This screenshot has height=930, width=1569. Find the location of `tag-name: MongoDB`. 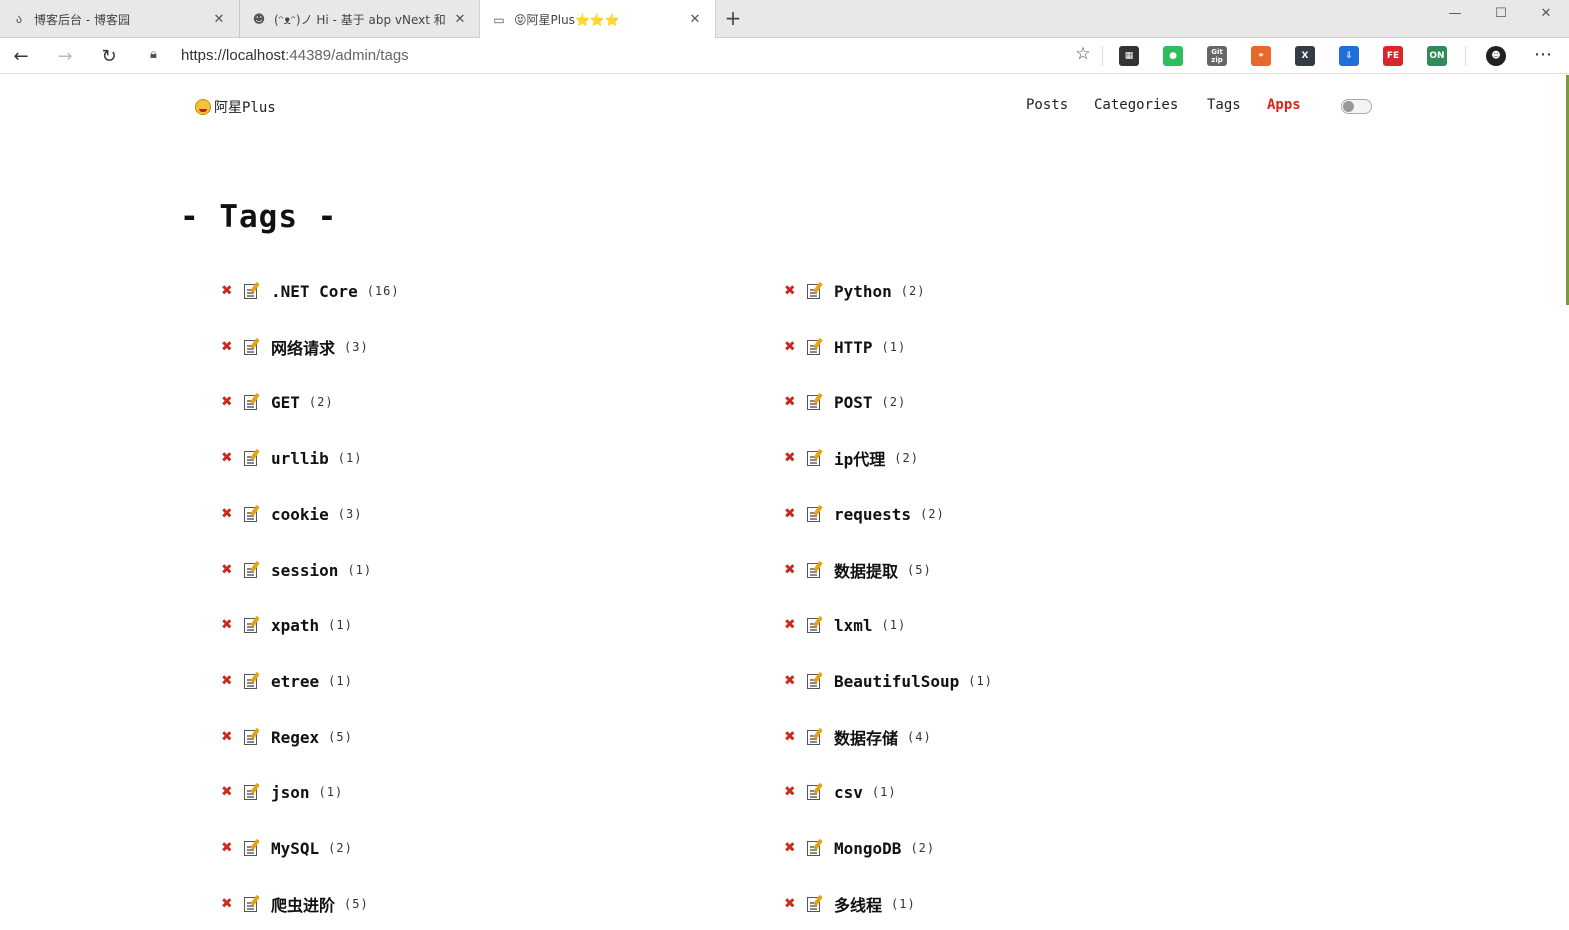

tag-name: MongoDB is located at coordinates (867, 848).